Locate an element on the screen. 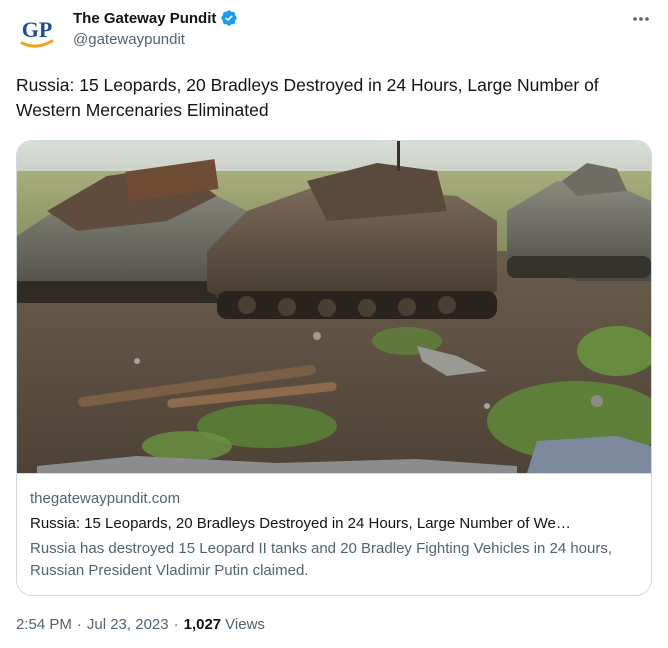  tweet-meta: 2:54 PM · Jul 23, 2023 · 1,027 Views is located at coordinates (140, 624).